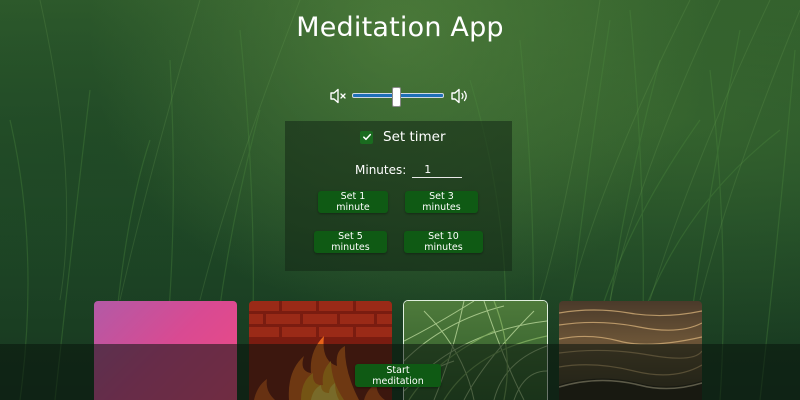  I want to click on set-timer-label: Set timer, so click(414, 137).